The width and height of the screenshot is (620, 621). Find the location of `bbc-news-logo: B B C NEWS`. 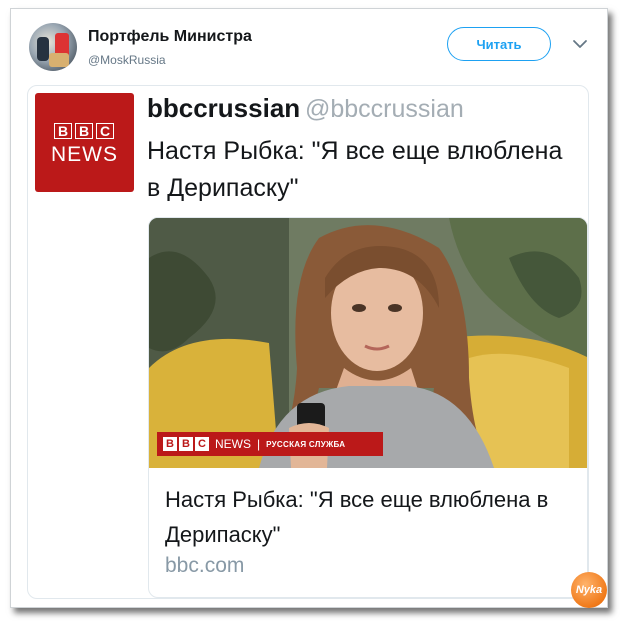

bbc-news-logo: B B C NEWS is located at coordinates (84, 142).